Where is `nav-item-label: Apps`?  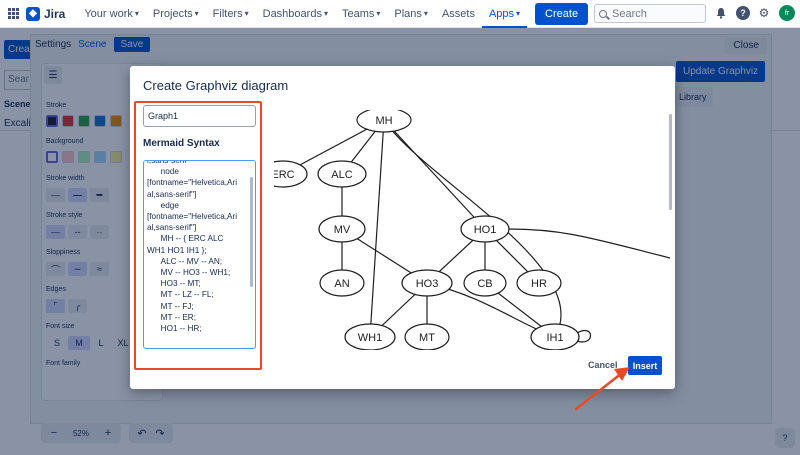 nav-item-label: Apps is located at coordinates (501, 13).